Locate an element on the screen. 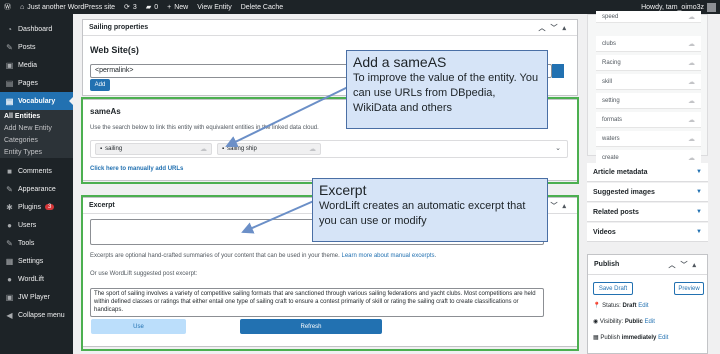 This screenshot has height=354, width=720. preview-button: Preview is located at coordinates (689, 288).